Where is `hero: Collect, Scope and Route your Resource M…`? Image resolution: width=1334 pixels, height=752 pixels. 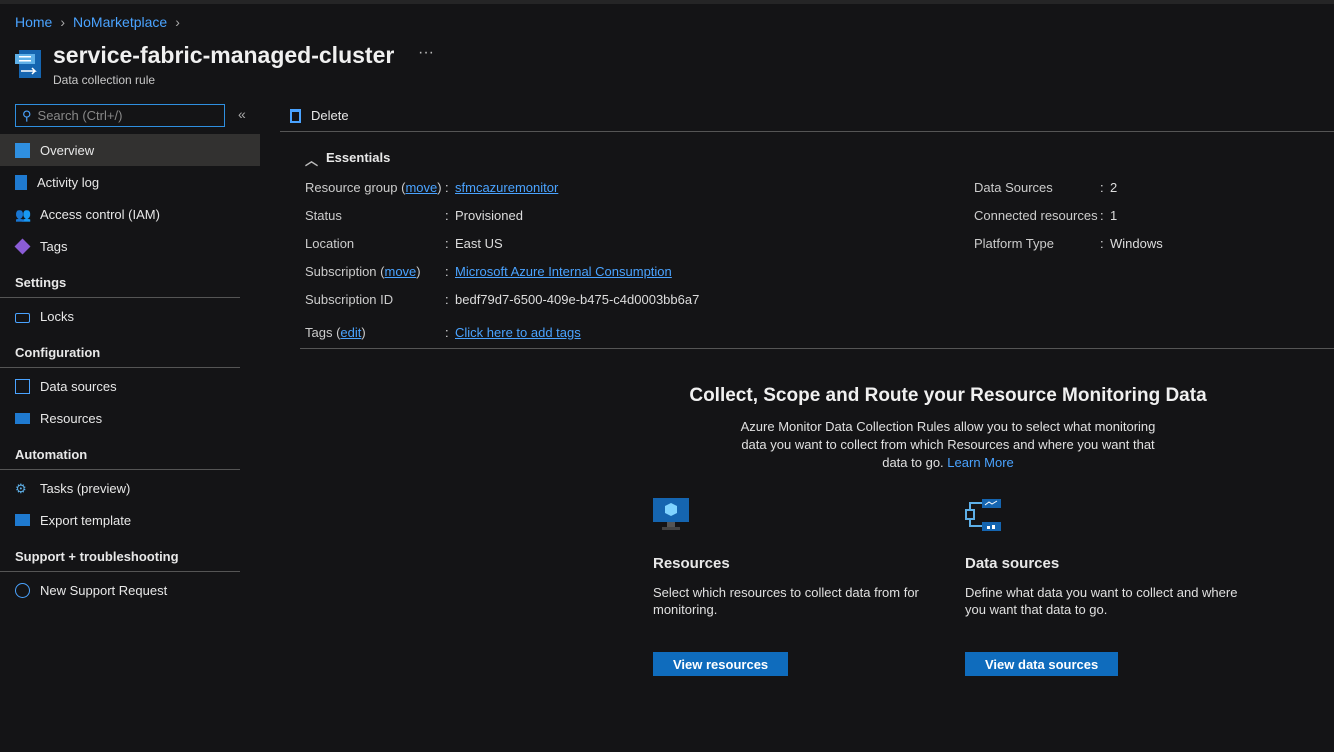 hero: Collect, Scope and Route your Resource M… is located at coordinates (948, 428).